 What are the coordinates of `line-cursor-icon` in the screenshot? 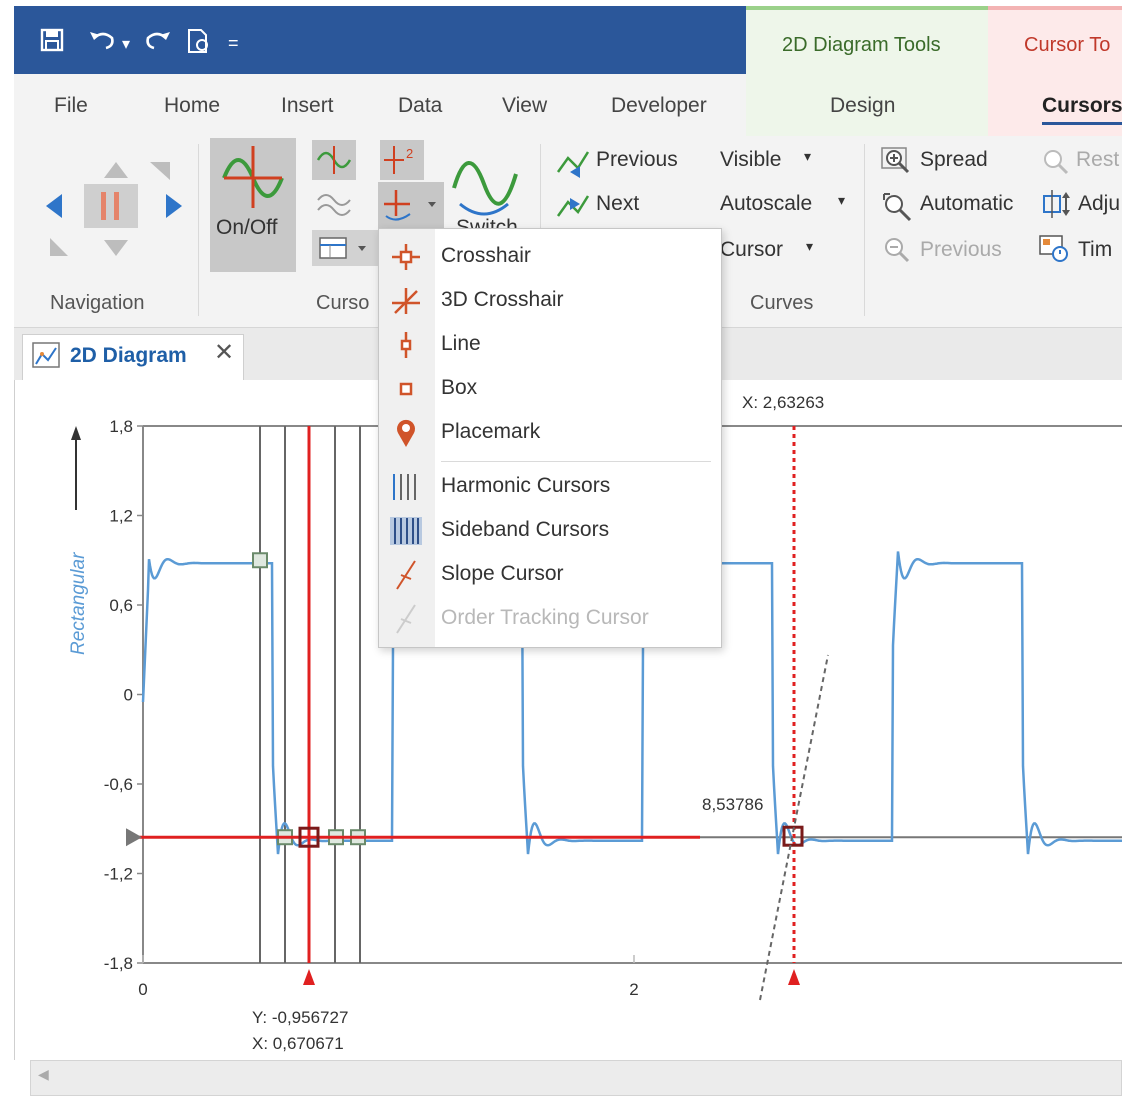 It's located at (406, 345).